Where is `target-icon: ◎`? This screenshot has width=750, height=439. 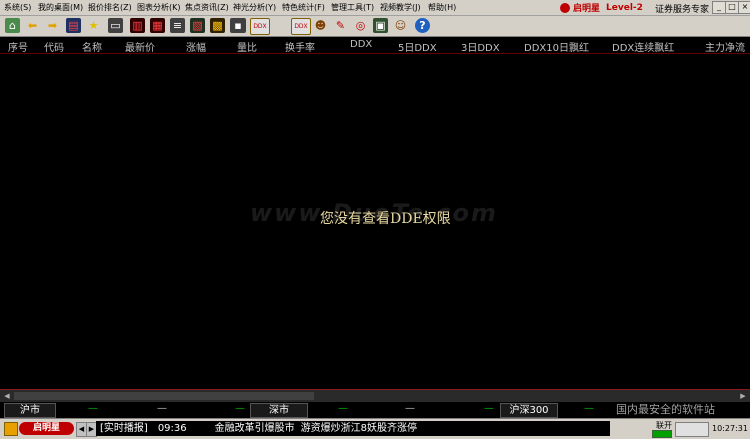
target-icon: ◎ is located at coordinates (360, 25).